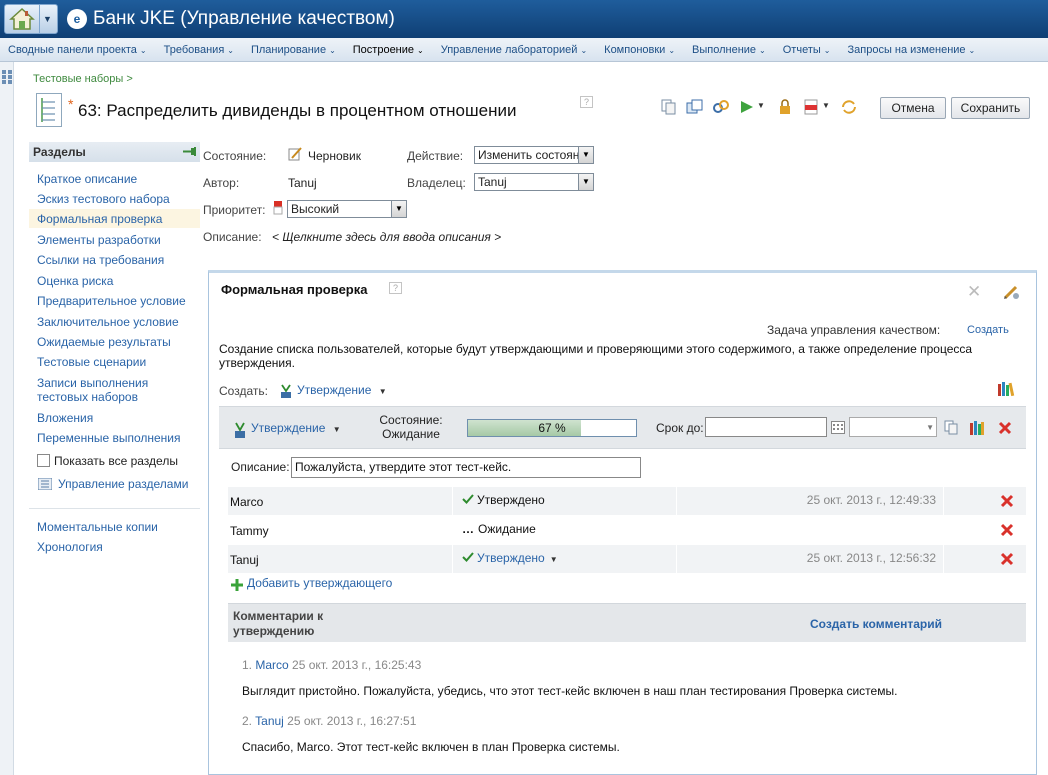  Describe the element at coordinates (199, 50) in the screenshot. I see `nav-item-1: Требования ⌄` at that location.